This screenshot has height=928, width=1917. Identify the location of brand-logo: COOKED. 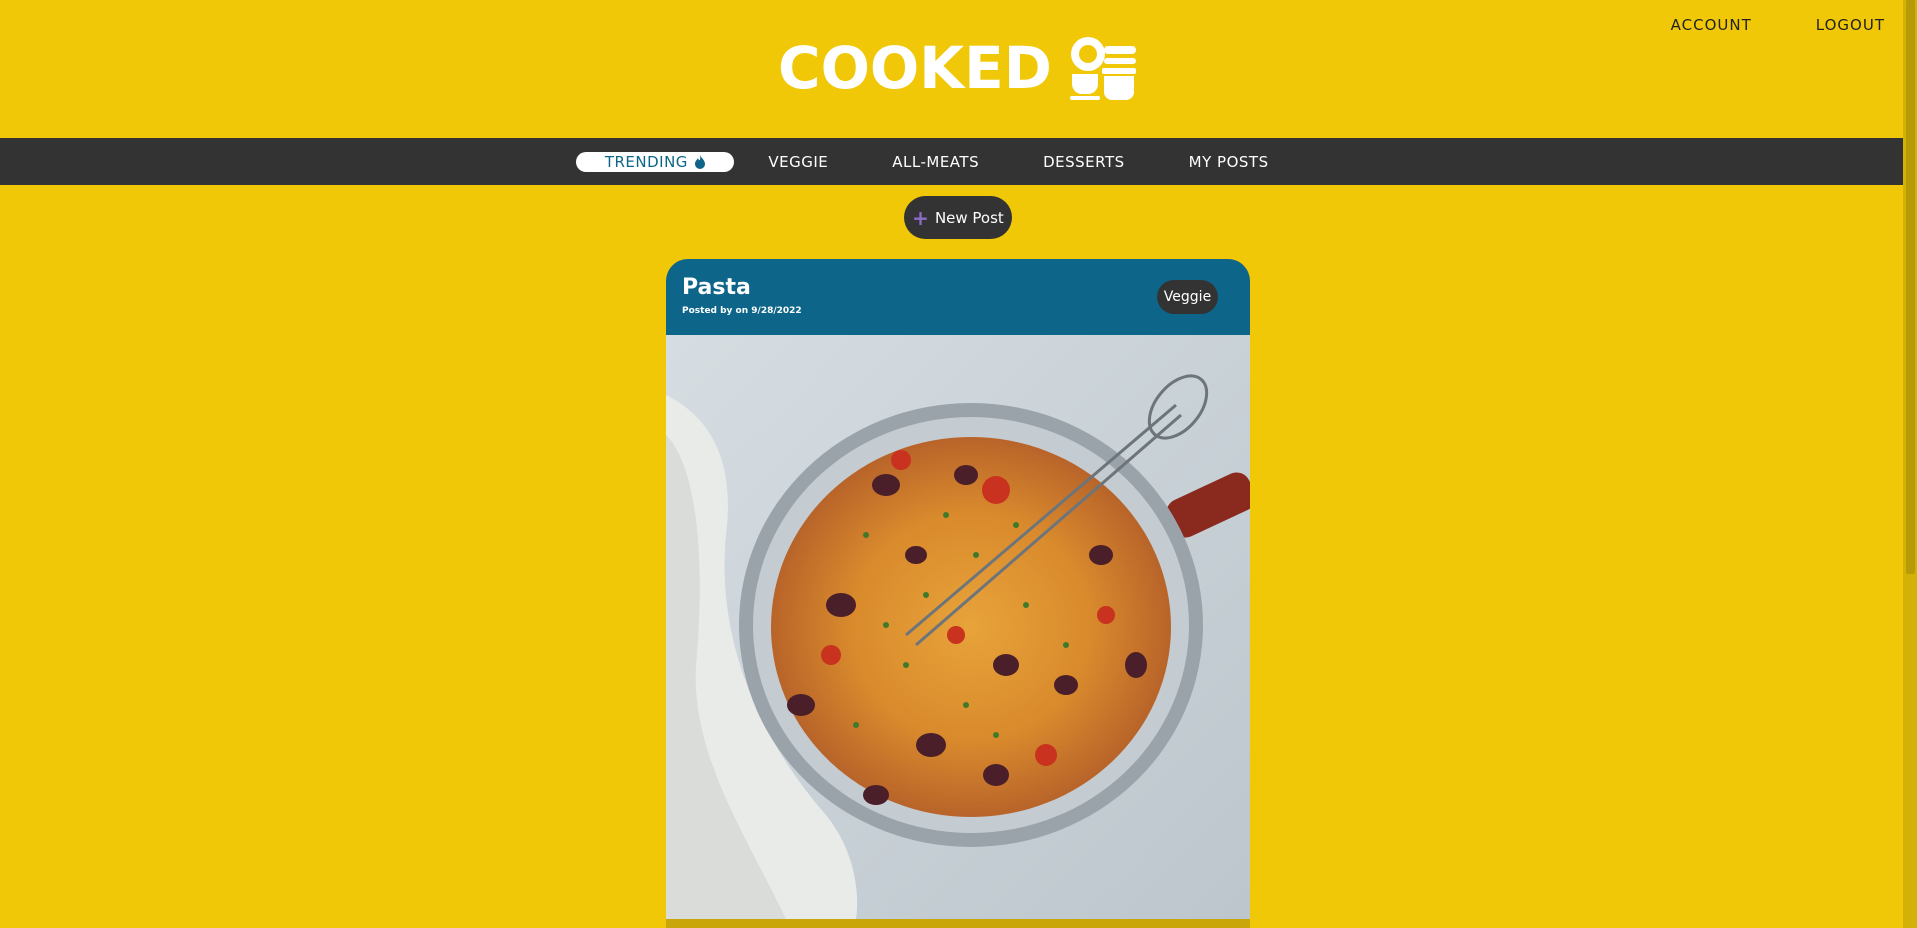
(958, 68).